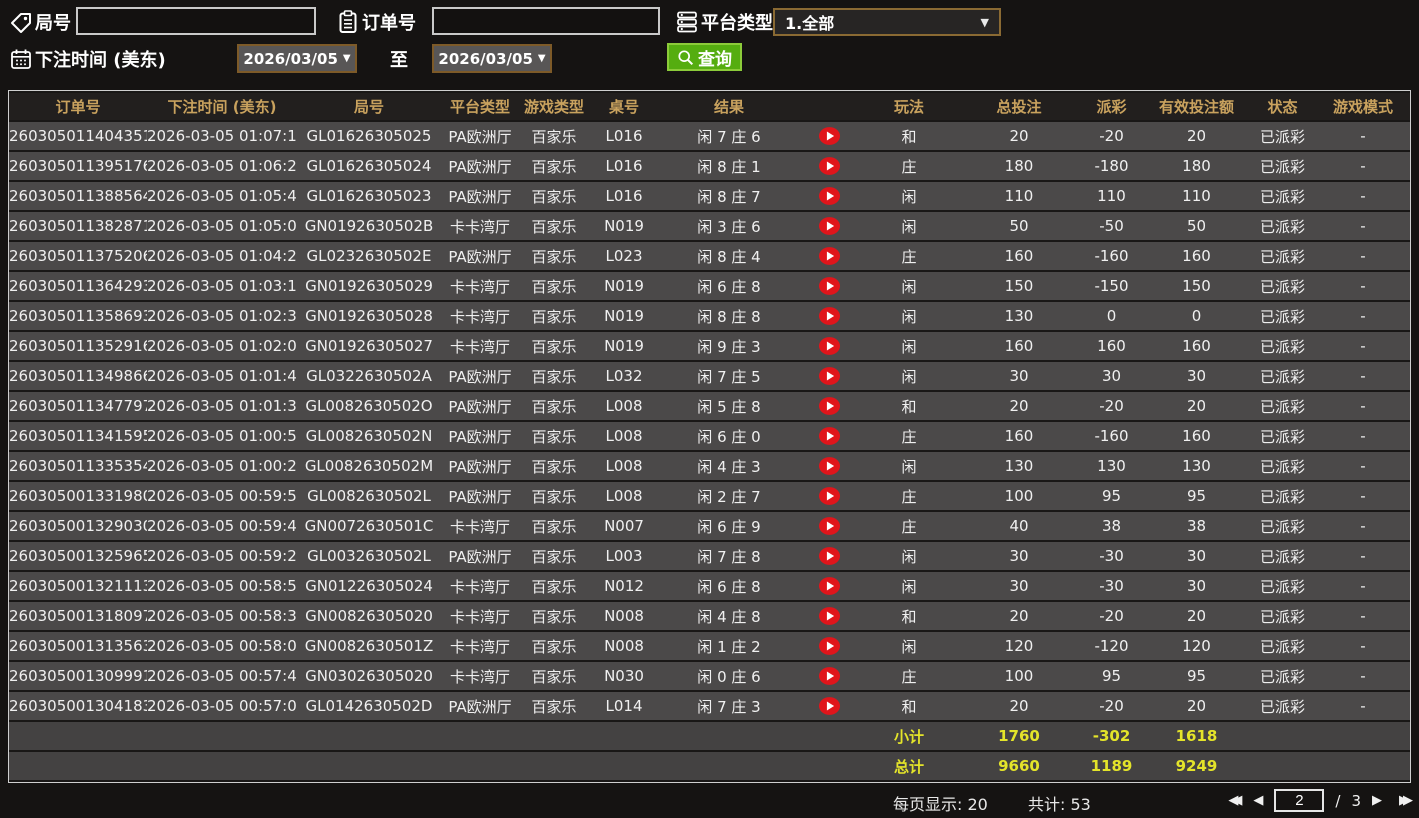 Image resolution: width=1419 pixels, height=818 pixels. I want to click on cell-order-id: 260305011335354, so click(78, 466).